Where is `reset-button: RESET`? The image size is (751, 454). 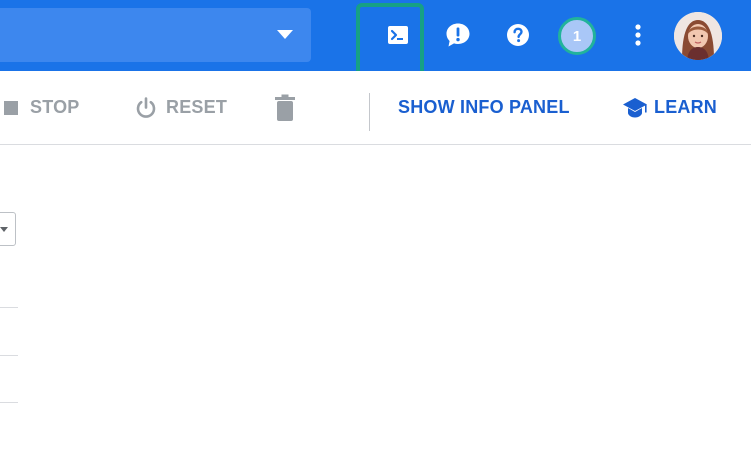
reset-button: RESET is located at coordinates (180, 107).